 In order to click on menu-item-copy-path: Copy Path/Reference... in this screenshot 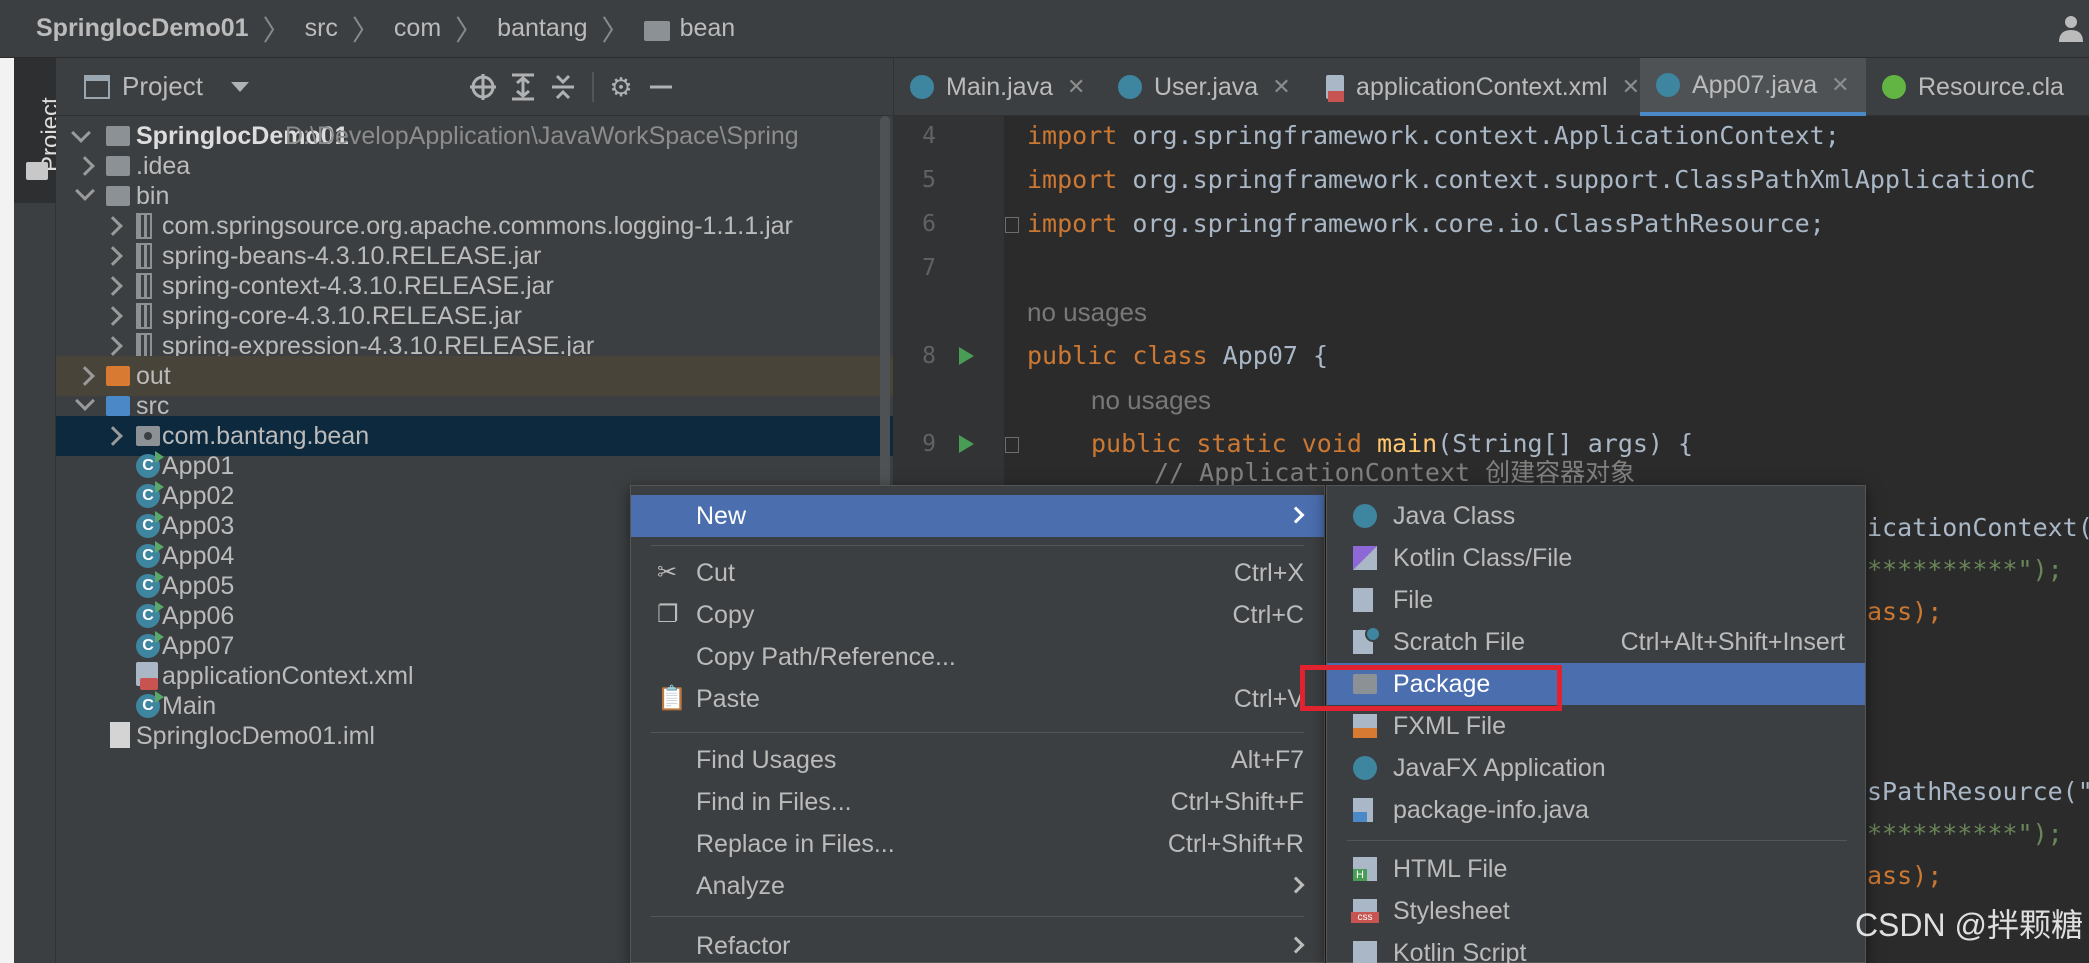, I will do `click(977, 657)`.